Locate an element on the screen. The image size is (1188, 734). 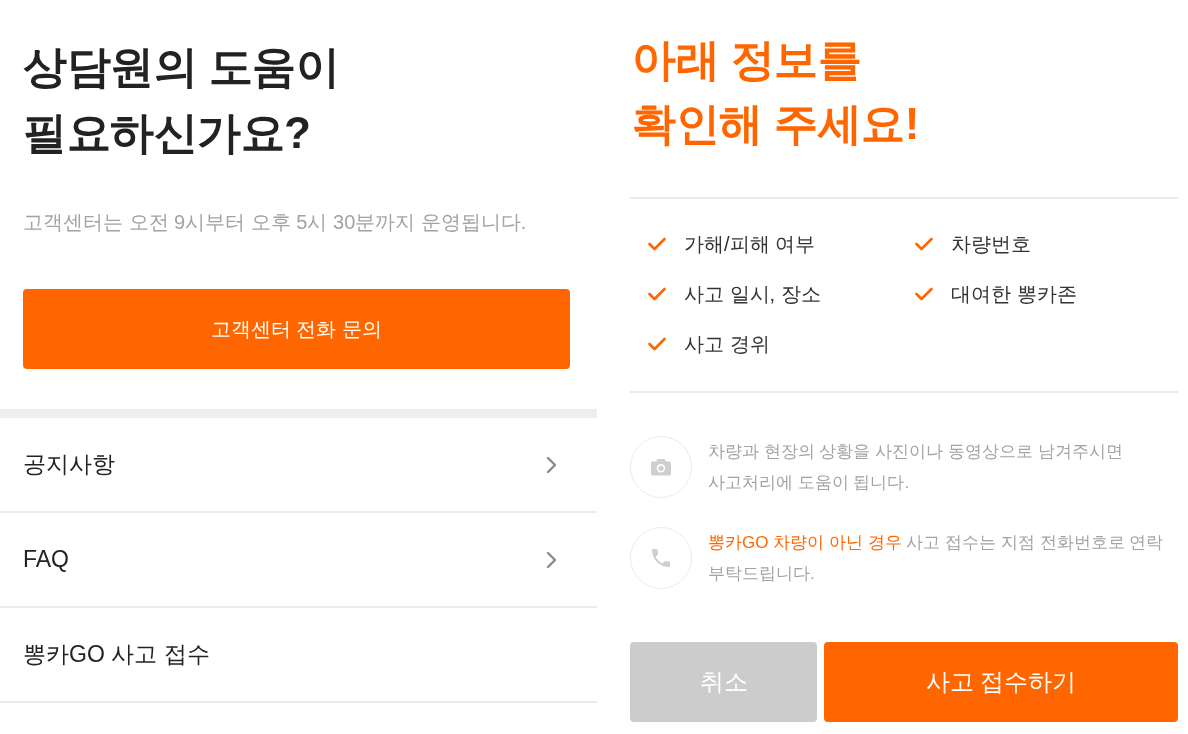
page-title: 상담원의 도움이 필요하신가요? is located at coordinates (182, 100).